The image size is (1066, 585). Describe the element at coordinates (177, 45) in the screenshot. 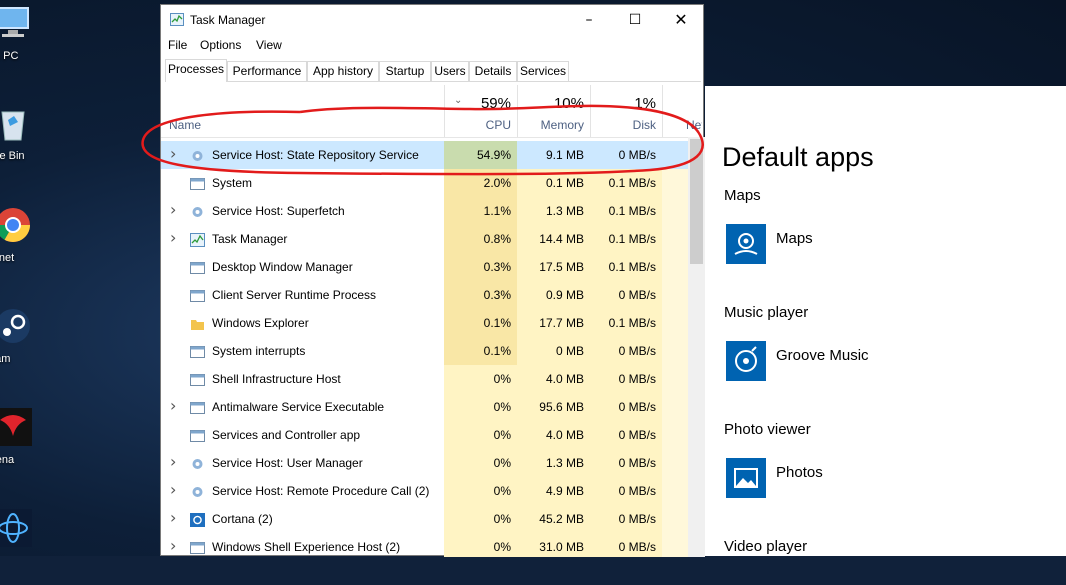

I see `menu-file: File` at that location.